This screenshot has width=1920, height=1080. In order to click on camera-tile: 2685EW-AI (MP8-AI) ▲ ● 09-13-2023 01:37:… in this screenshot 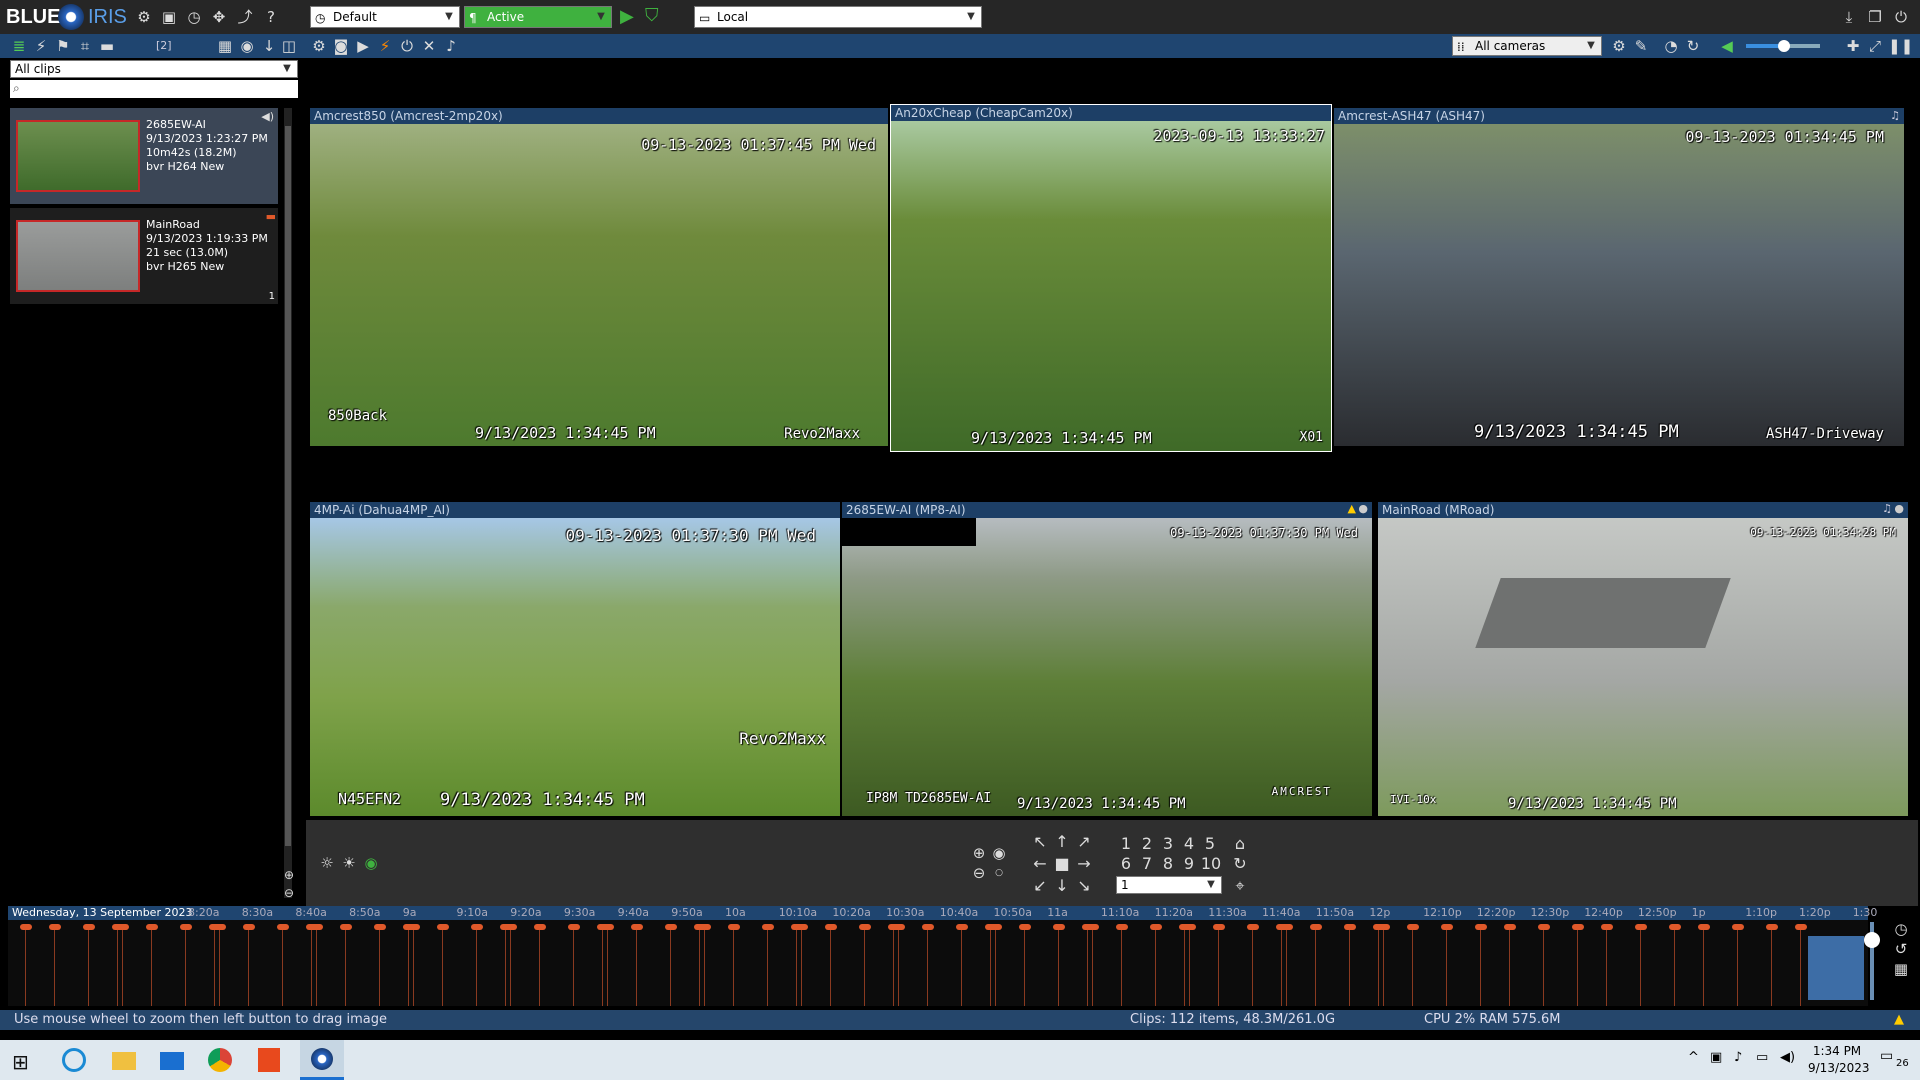, I will do `click(1107, 659)`.